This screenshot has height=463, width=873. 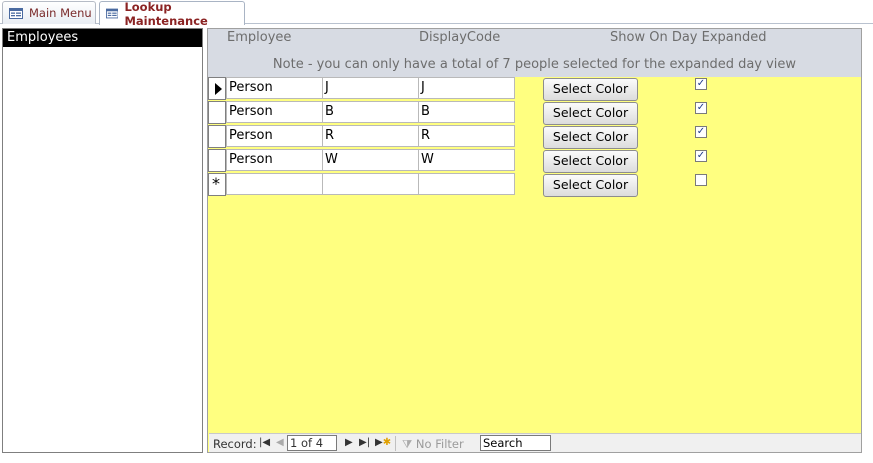 I want to click on code-field: B, so click(x=370, y=112).